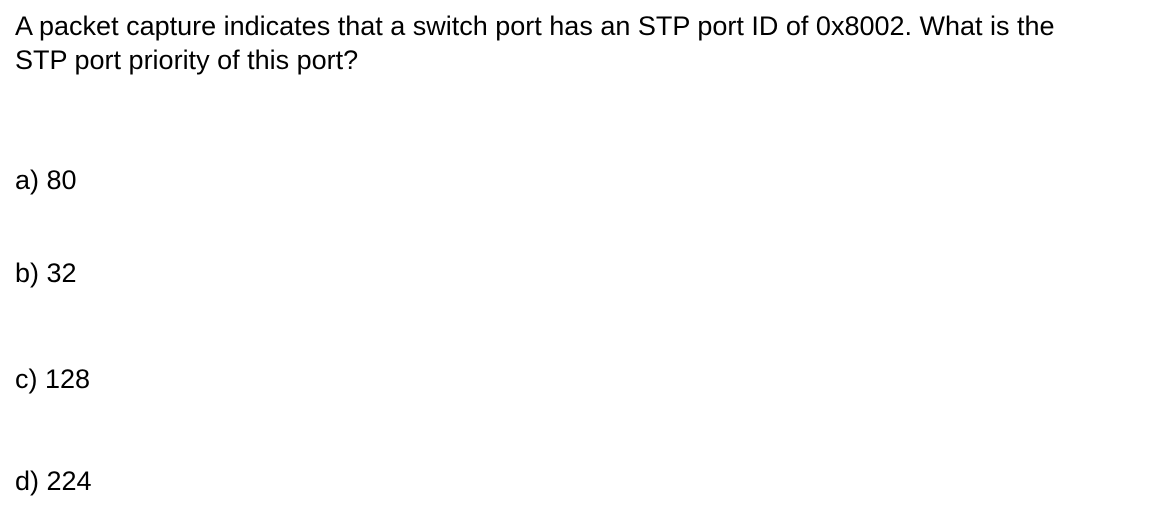 The height and width of the screenshot is (515, 1174). I want to click on option-b: b) 32, so click(46, 273).